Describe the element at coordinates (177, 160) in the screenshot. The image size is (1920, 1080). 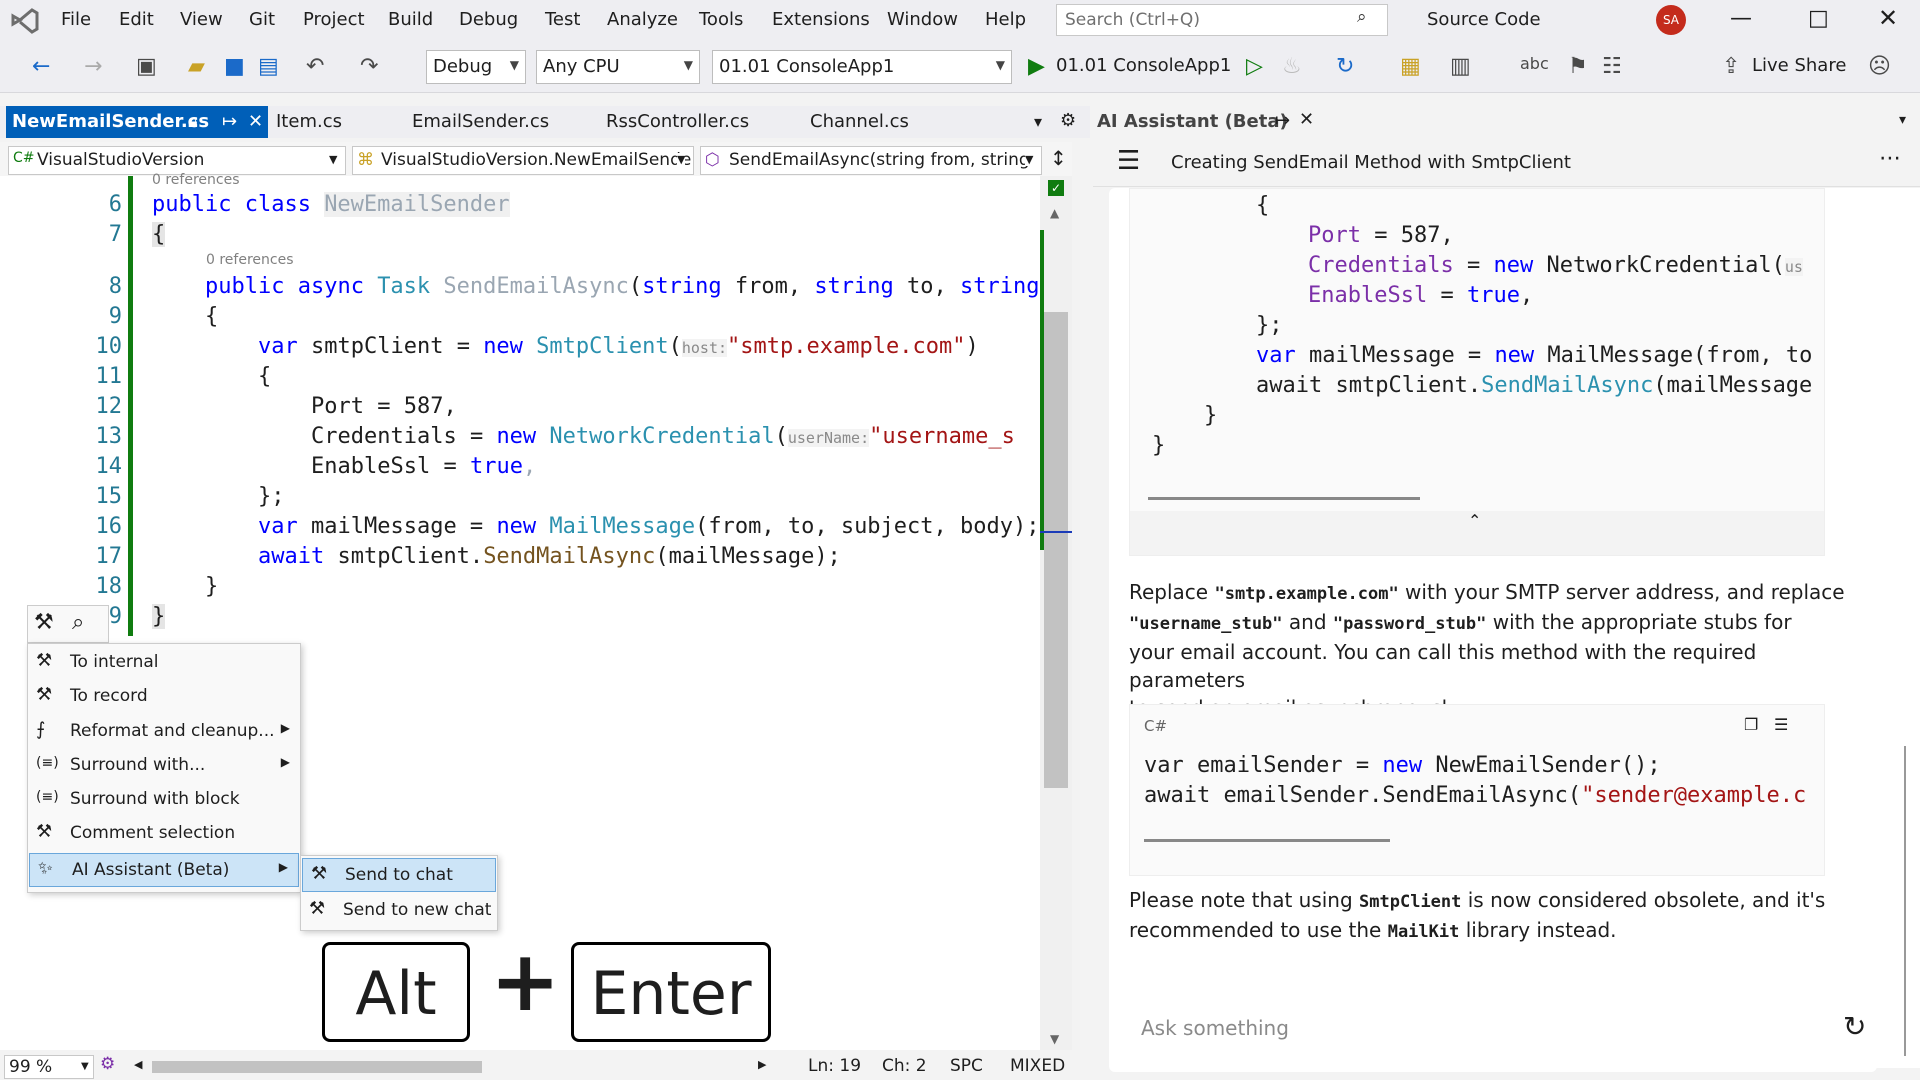
I see `project-nav-select: C# VisualStudioVersion ▼` at that location.